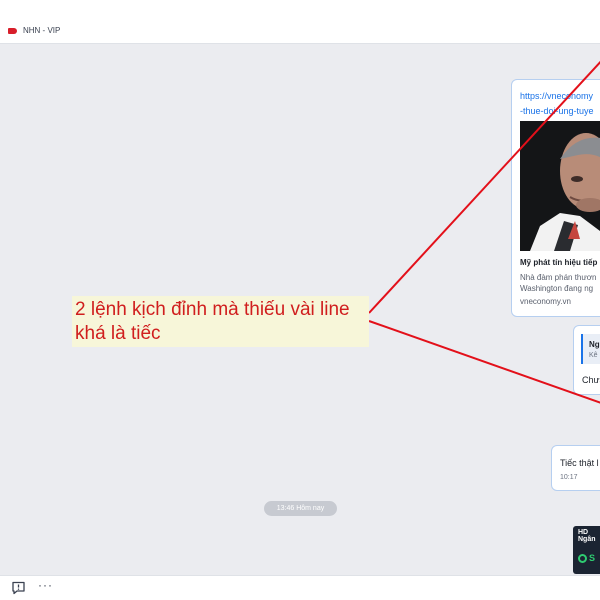 This screenshot has width=600, height=600. What do you see at coordinates (545, 301) in the screenshot?
I see `link-domain: vneconomy.vn` at bounding box center [545, 301].